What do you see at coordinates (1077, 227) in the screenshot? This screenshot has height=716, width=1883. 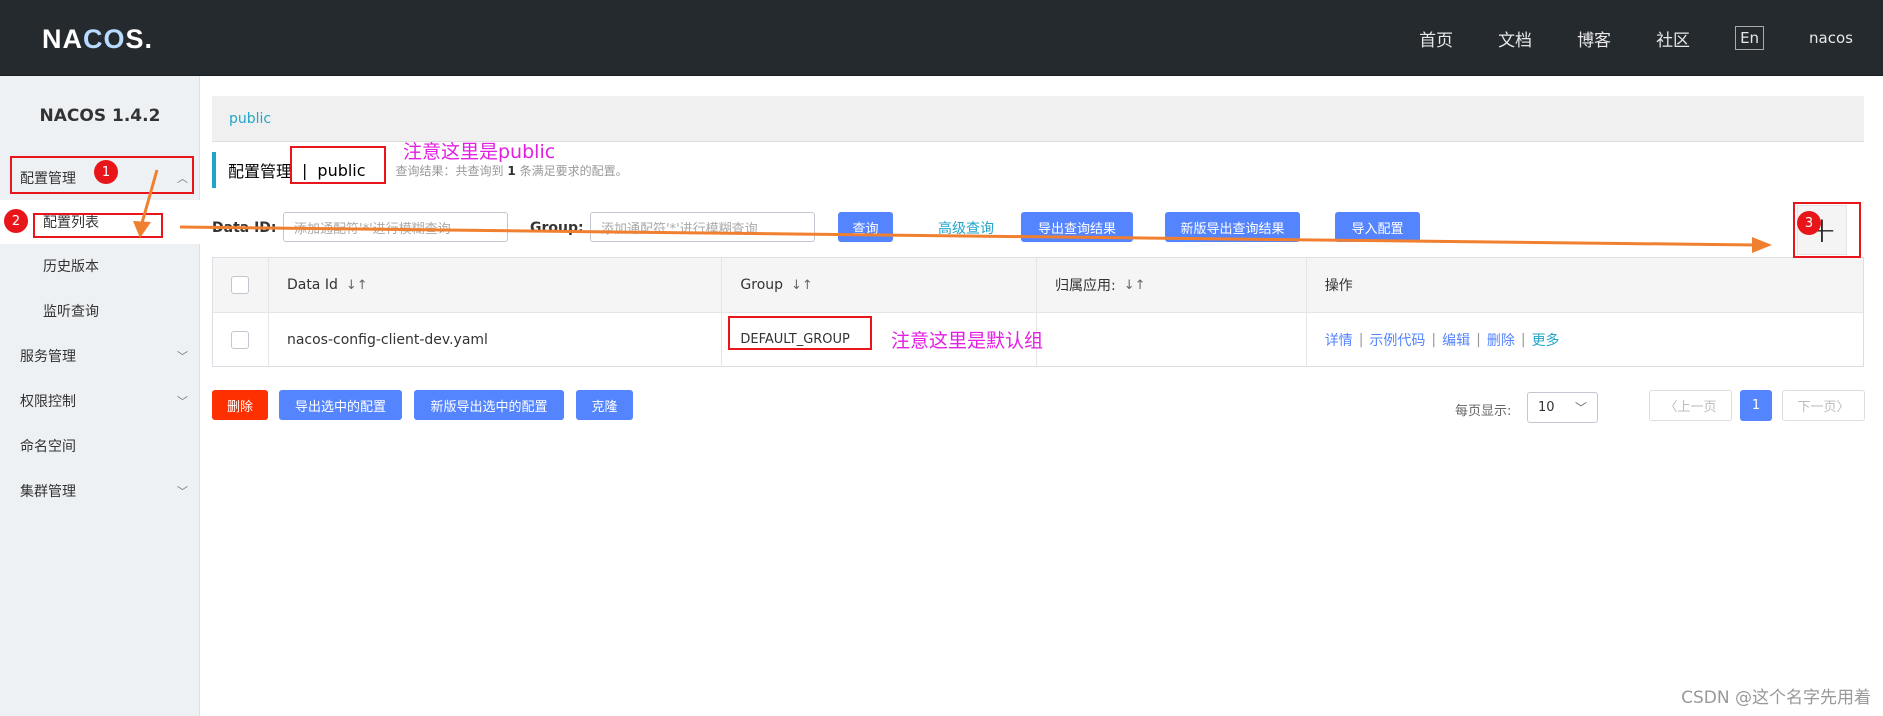 I see `export-results-button: 导出查询结果` at bounding box center [1077, 227].